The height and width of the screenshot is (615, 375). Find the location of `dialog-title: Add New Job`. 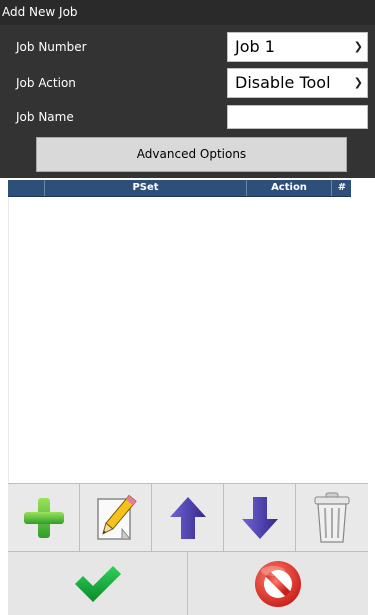

dialog-title: Add New Job is located at coordinates (187, 12).